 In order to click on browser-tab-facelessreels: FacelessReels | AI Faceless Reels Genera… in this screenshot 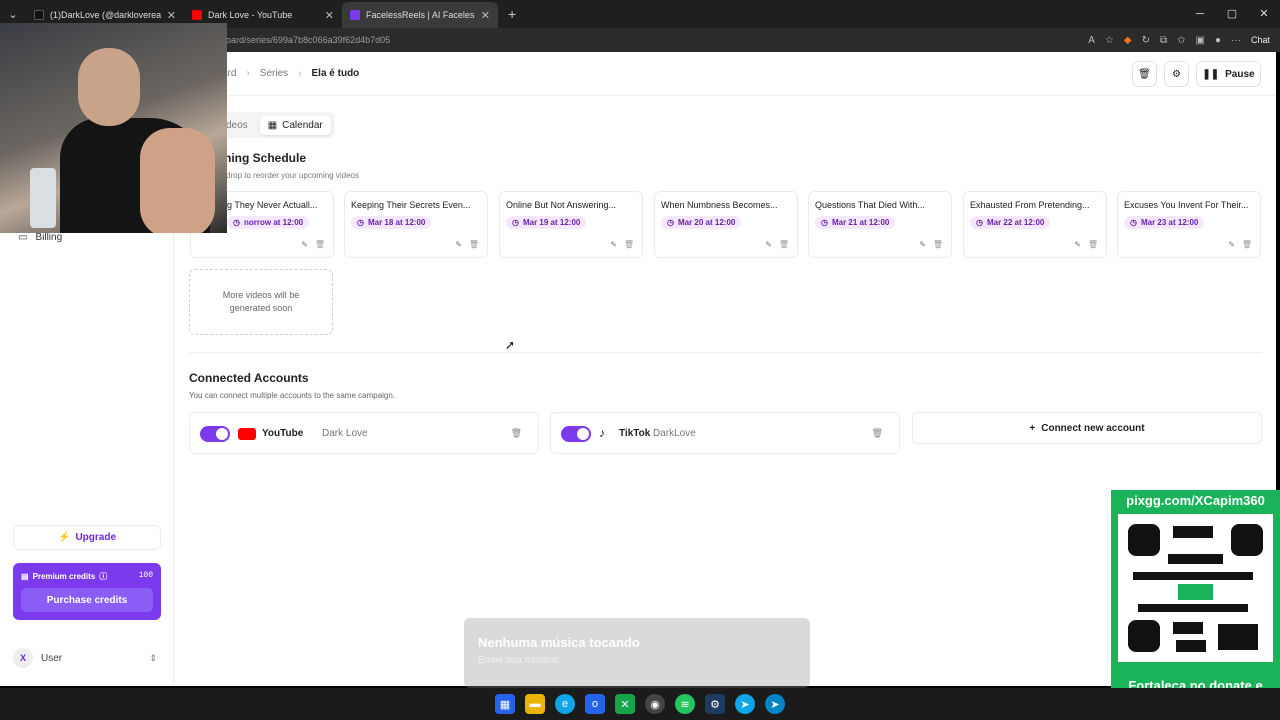, I will do `click(420, 15)`.